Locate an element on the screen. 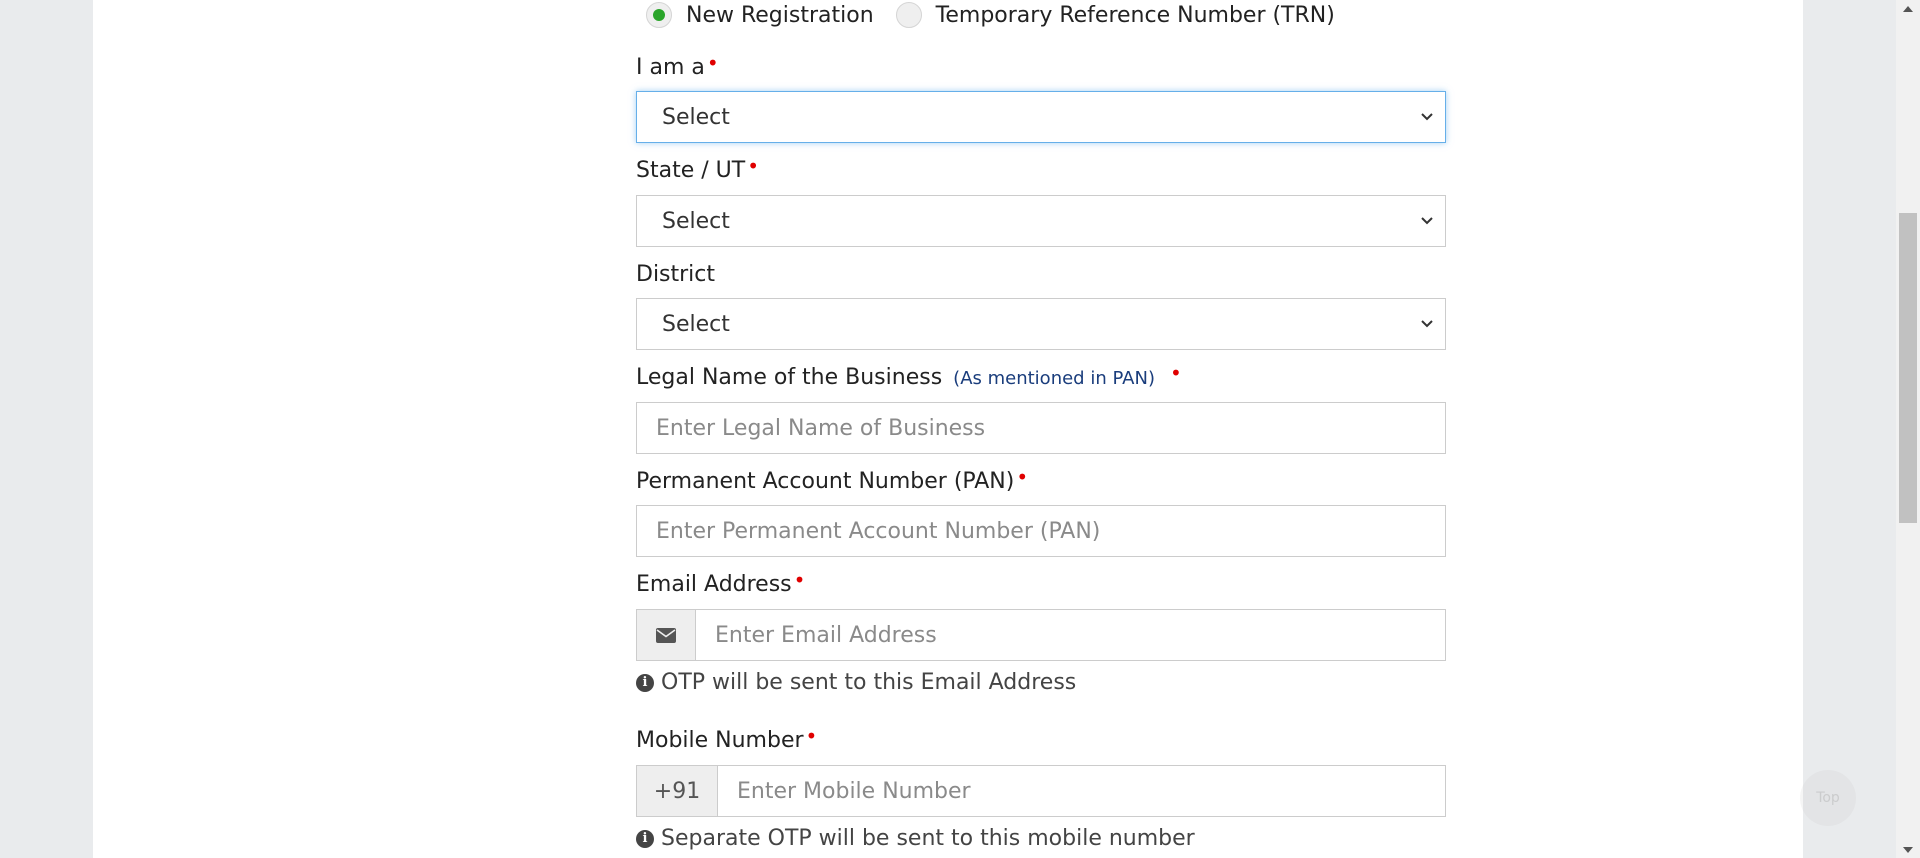 The height and width of the screenshot is (858, 1920). i-am-a-label: I am a • is located at coordinates (677, 65).